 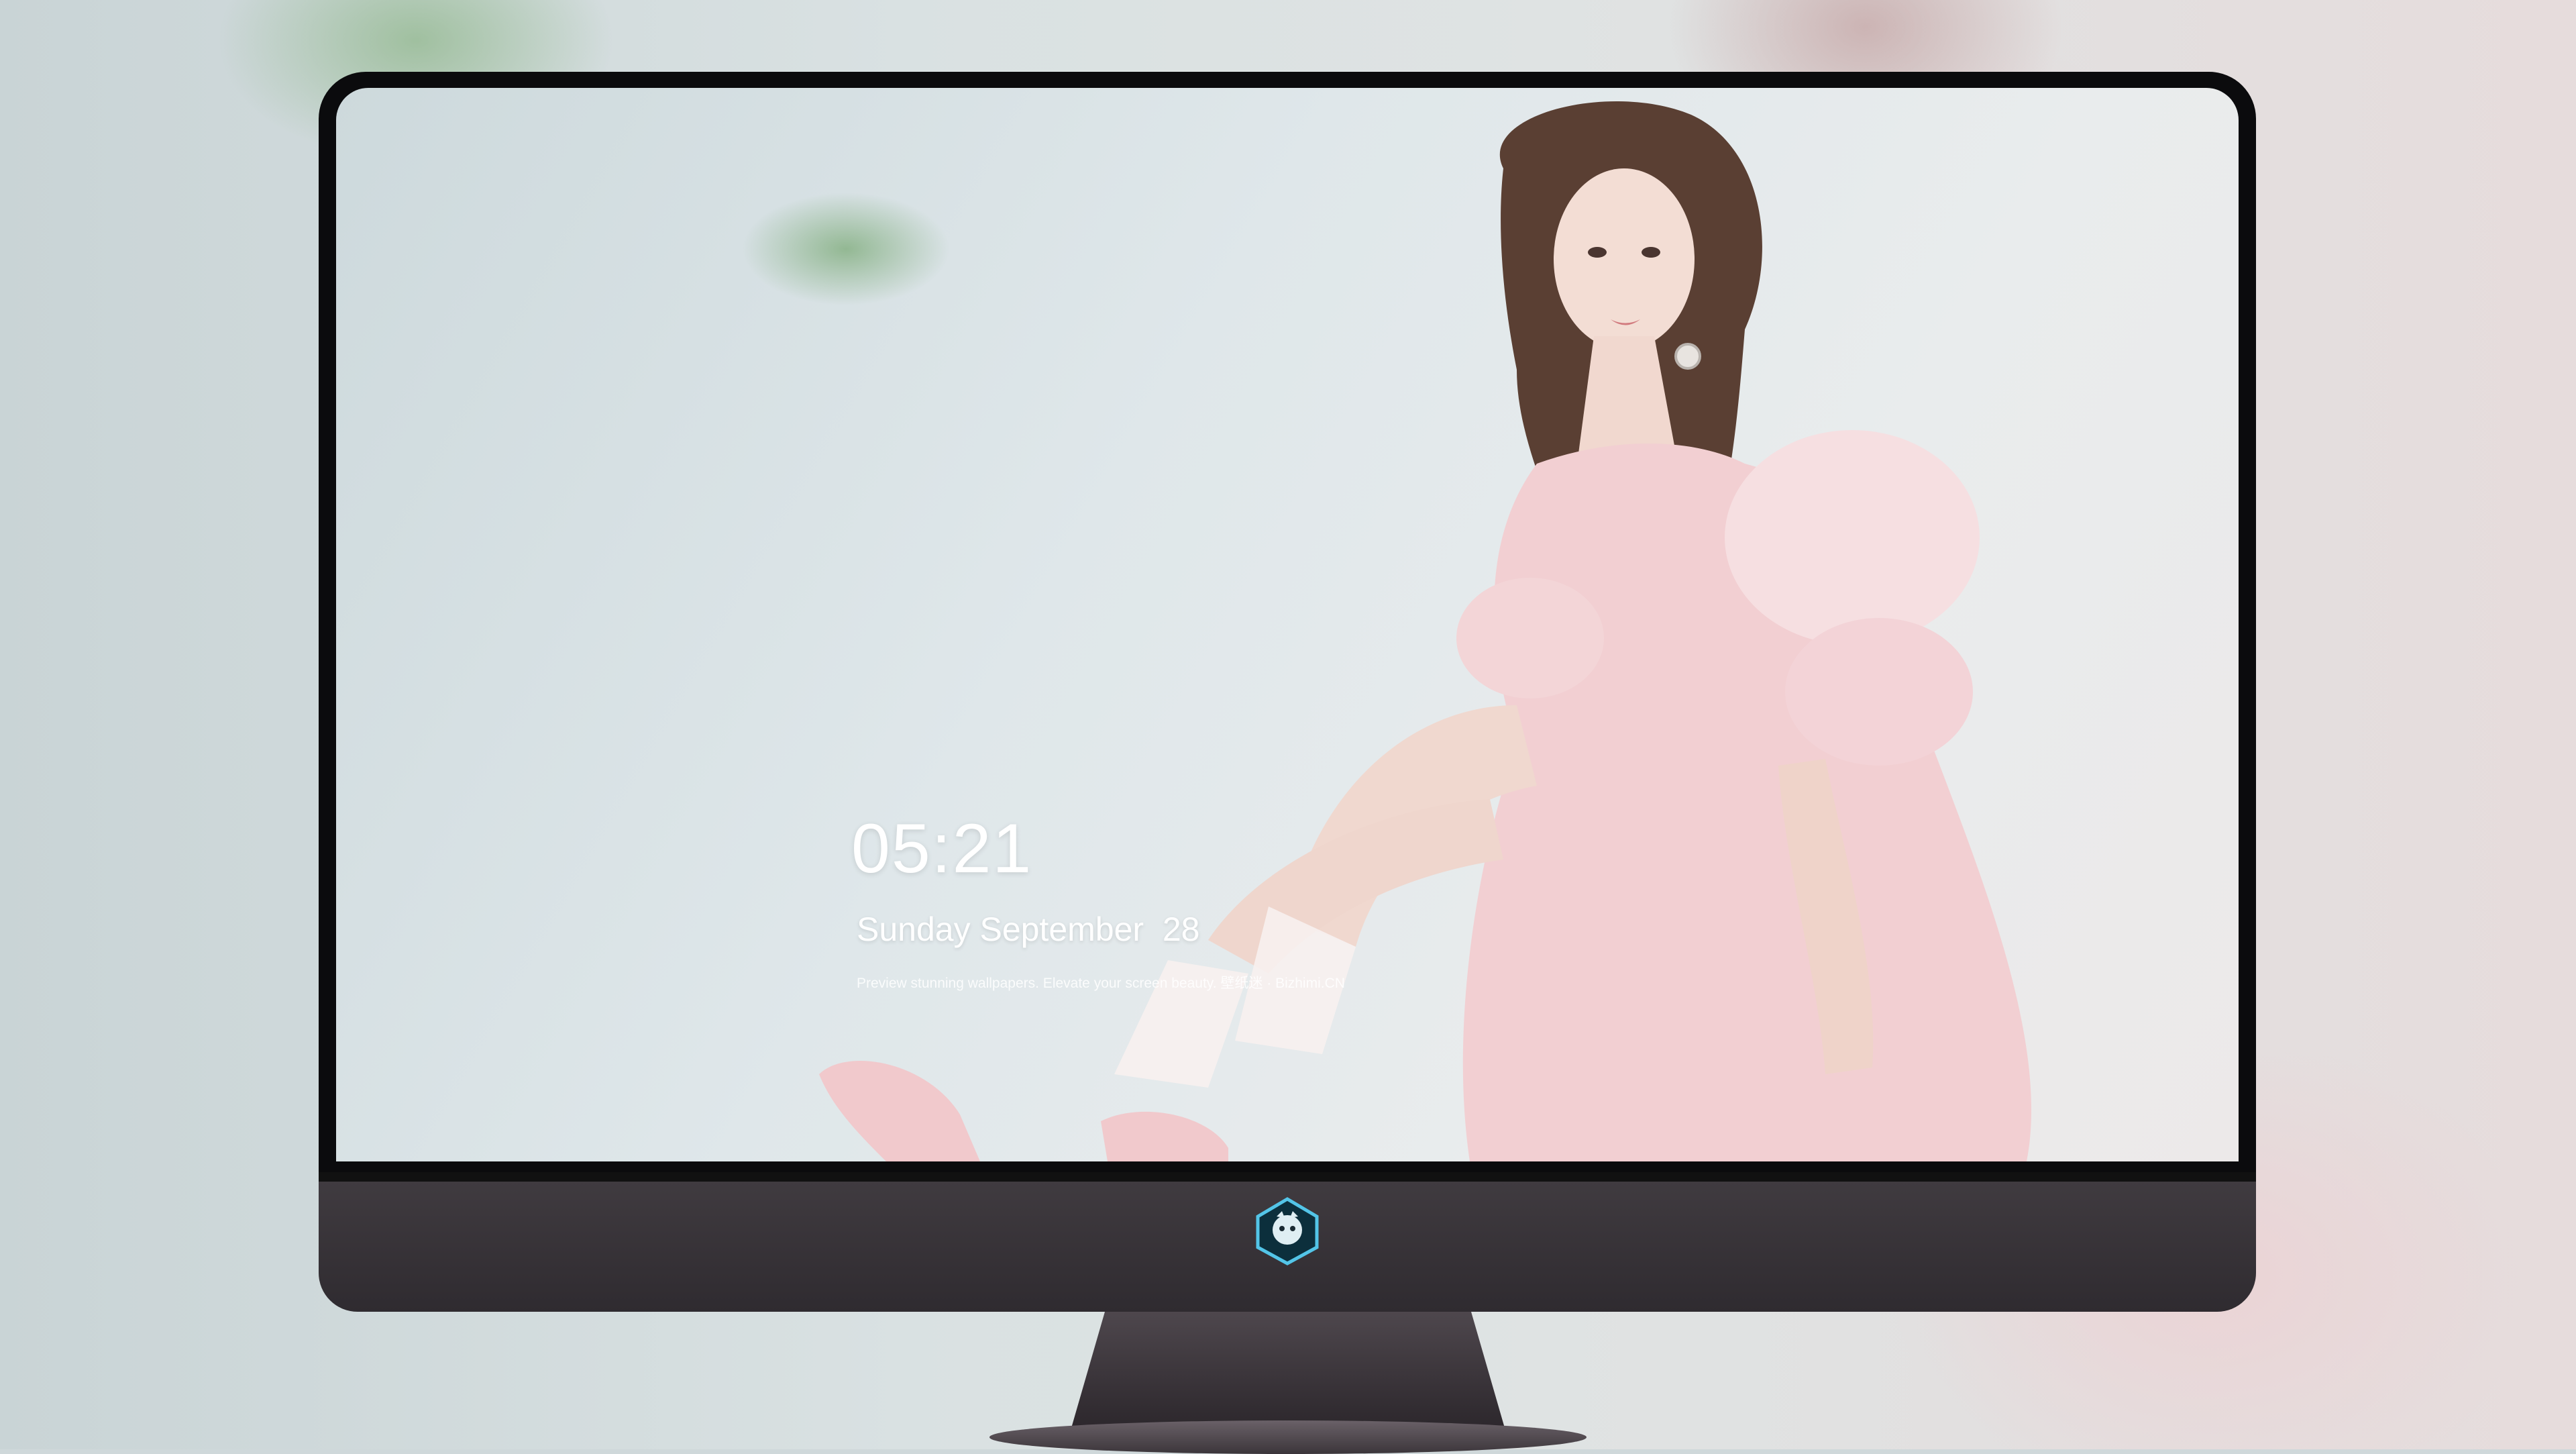 I want to click on lock-clock-time: 05:21, so click(x=942, y=849).